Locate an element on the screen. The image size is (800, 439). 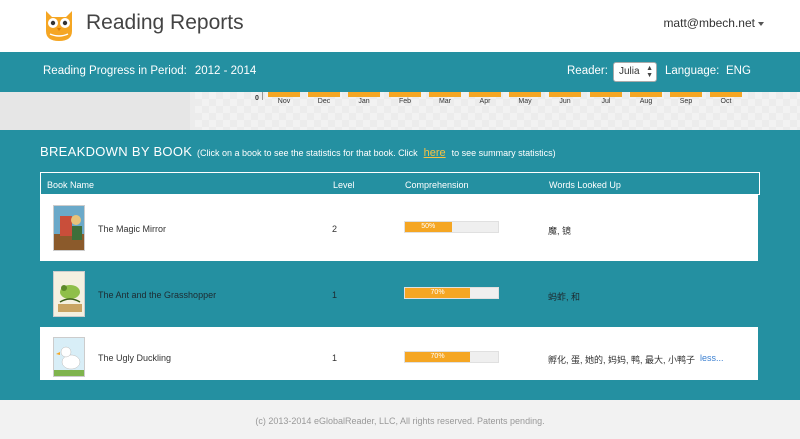
caret-down-icon is located at coordinates (761, 23).